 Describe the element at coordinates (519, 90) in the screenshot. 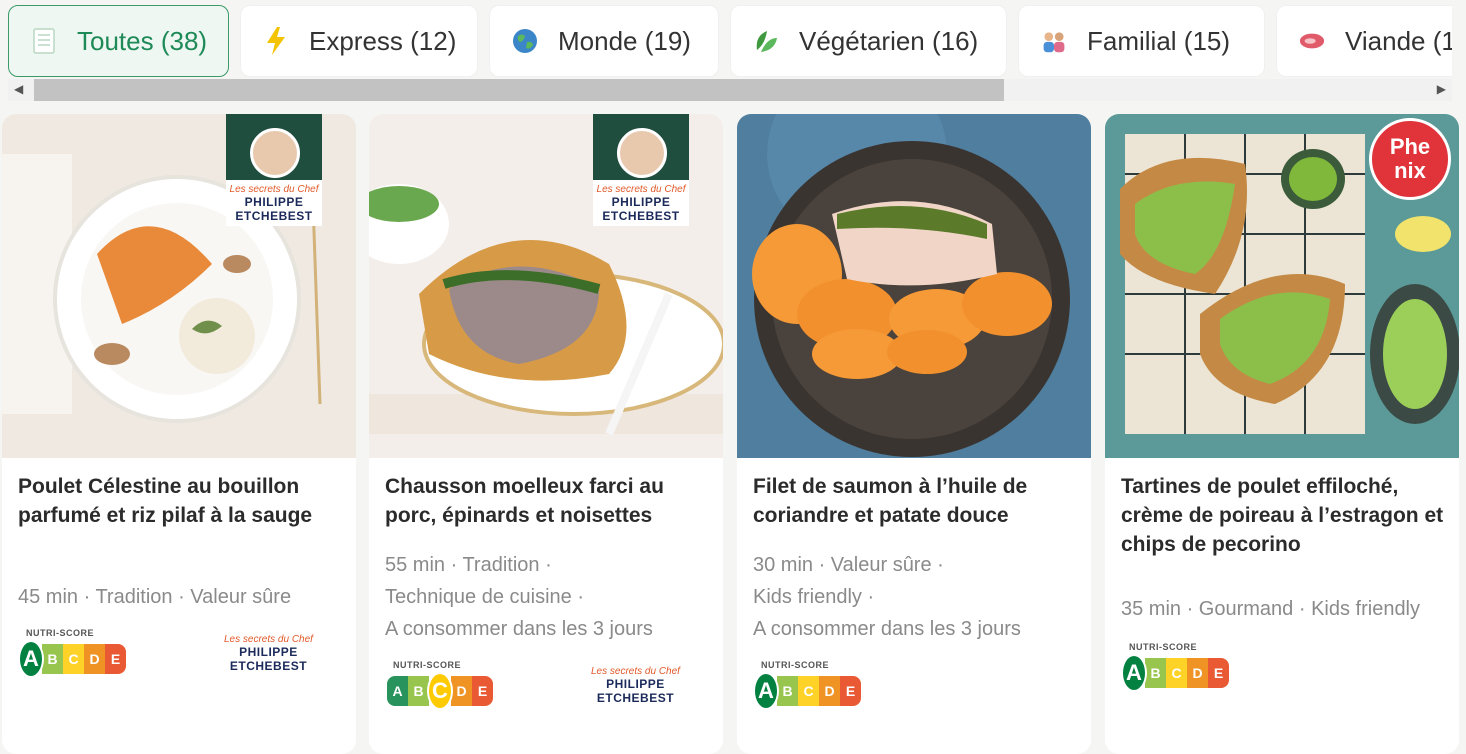

I see `scroll-thumb` at that location.